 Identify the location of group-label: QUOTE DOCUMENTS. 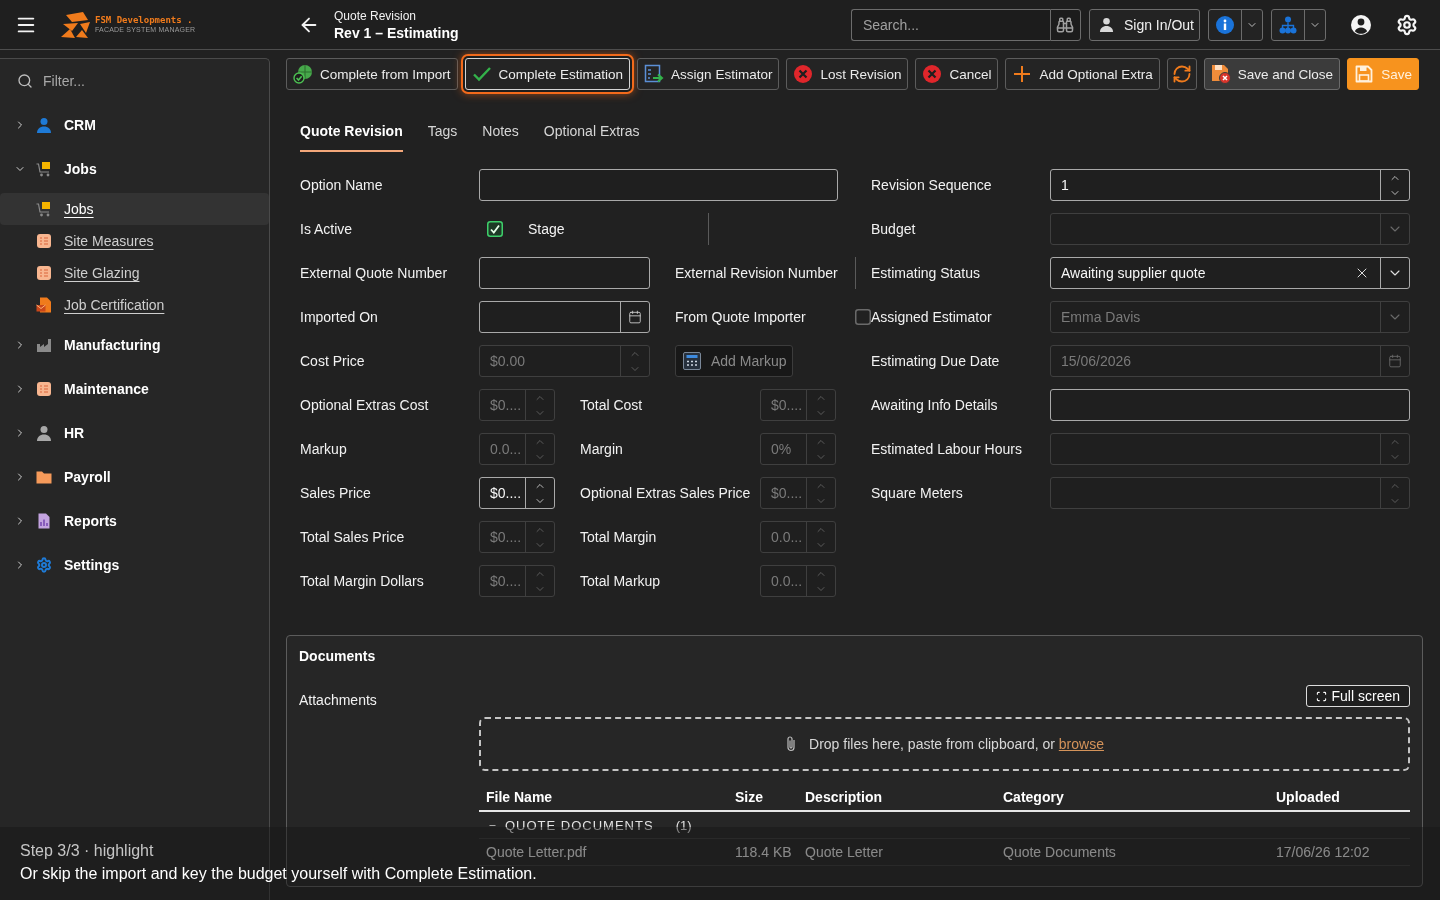
(579, 825).